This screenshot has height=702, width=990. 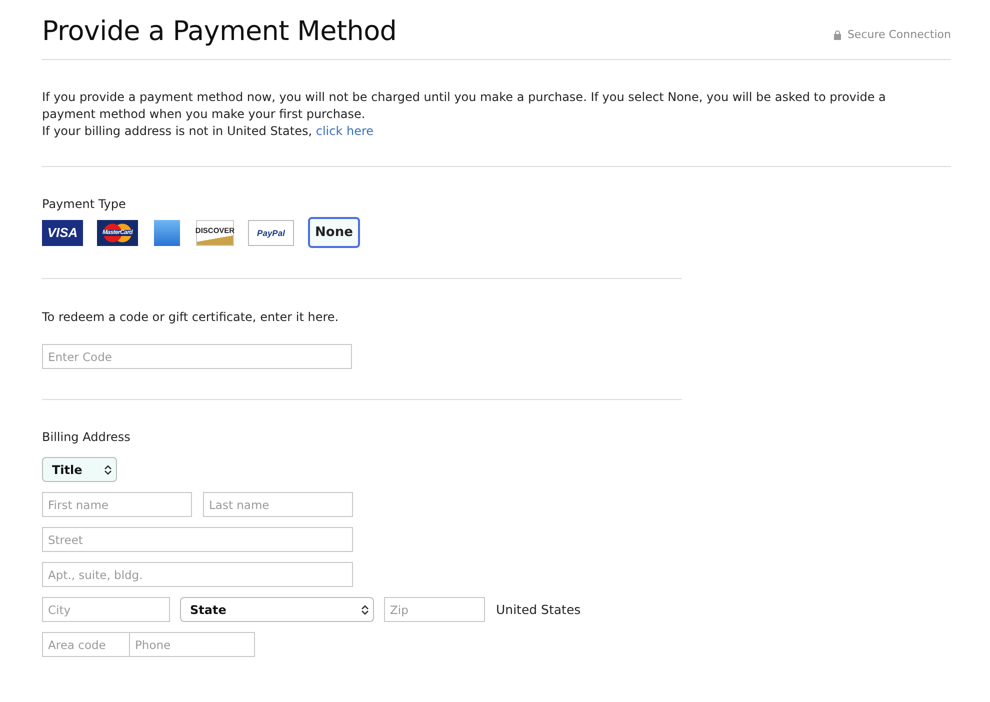 What do you see at coordinates (87, 437) in the screenshot?
I see `billing-address-label: Billing Address` at bounding box center [87, 437].